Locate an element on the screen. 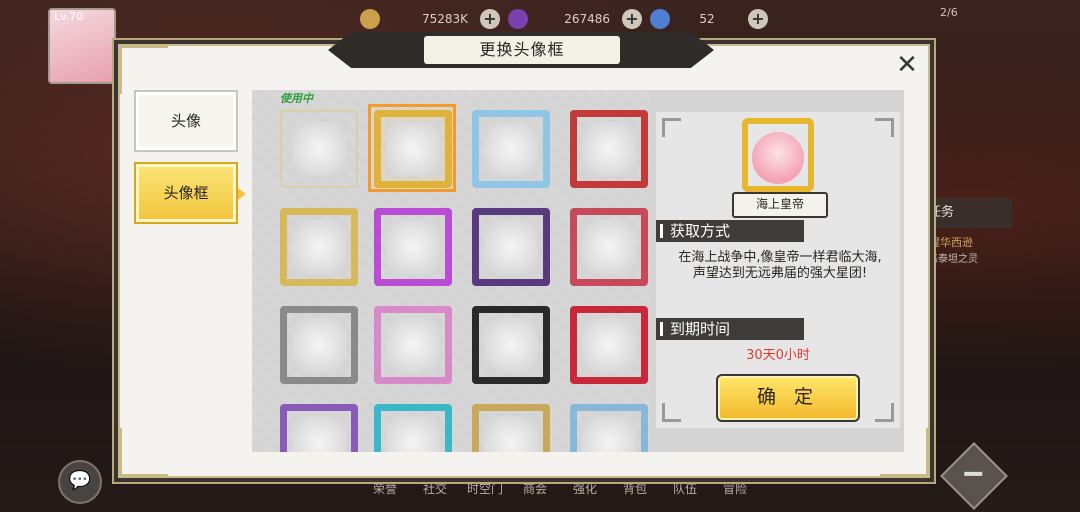  gem-icon is located at coordinates (518, 19).